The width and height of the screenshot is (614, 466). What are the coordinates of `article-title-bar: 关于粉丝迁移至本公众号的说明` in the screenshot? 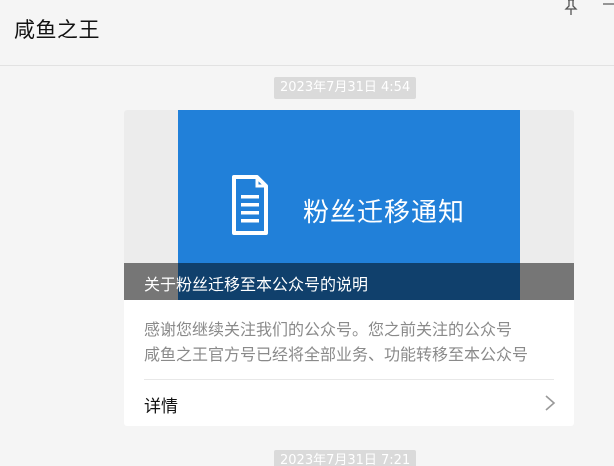 It's located at (349, 281).